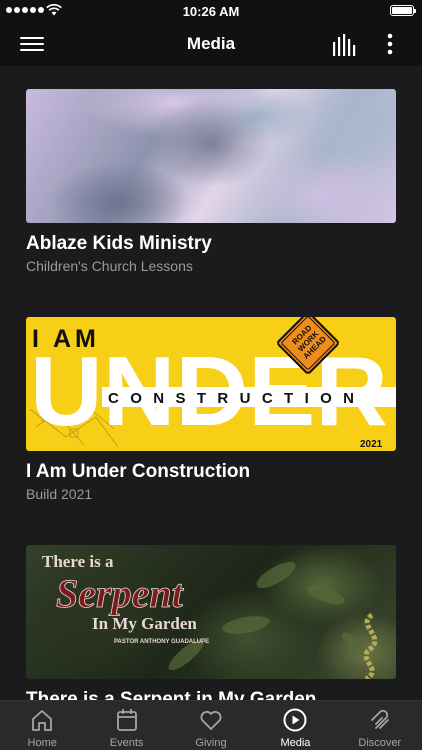 The width and height of the screenshot is (422, 750). I want to click on art-year: 2021, so click(371, 444).